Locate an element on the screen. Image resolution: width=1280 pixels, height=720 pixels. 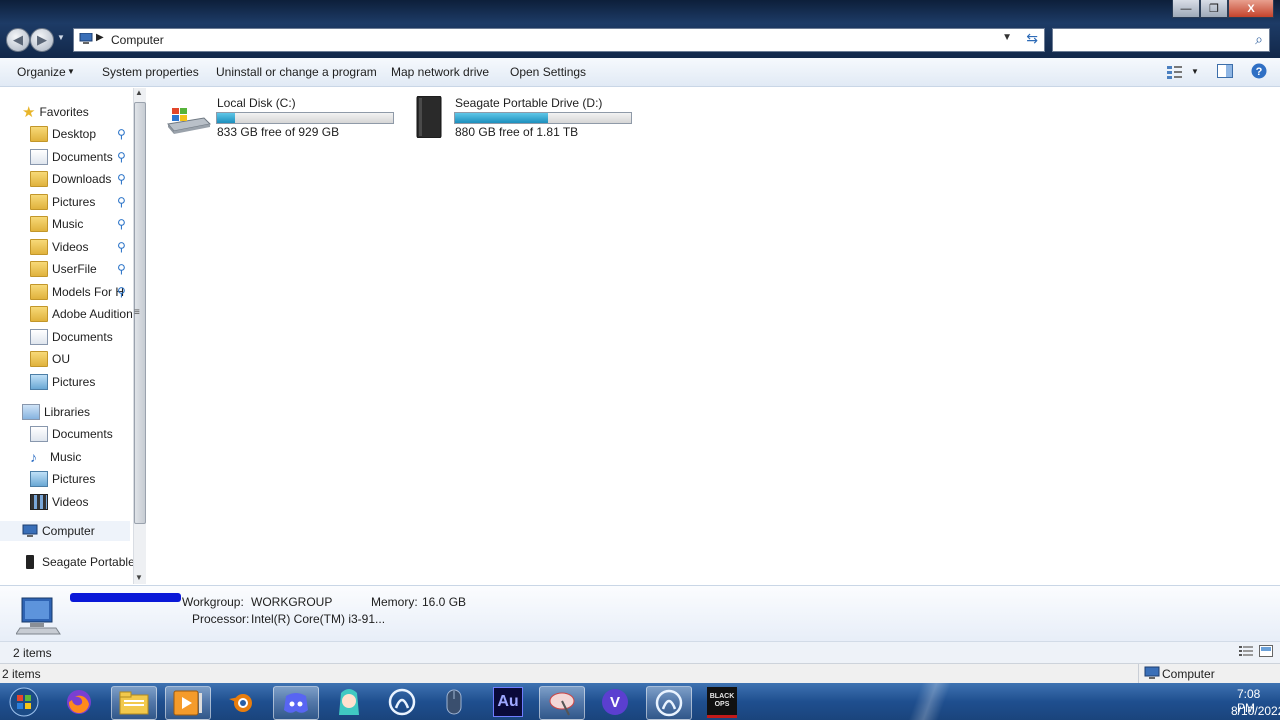
documents-folder-icon is located at coordinates (39, 157).